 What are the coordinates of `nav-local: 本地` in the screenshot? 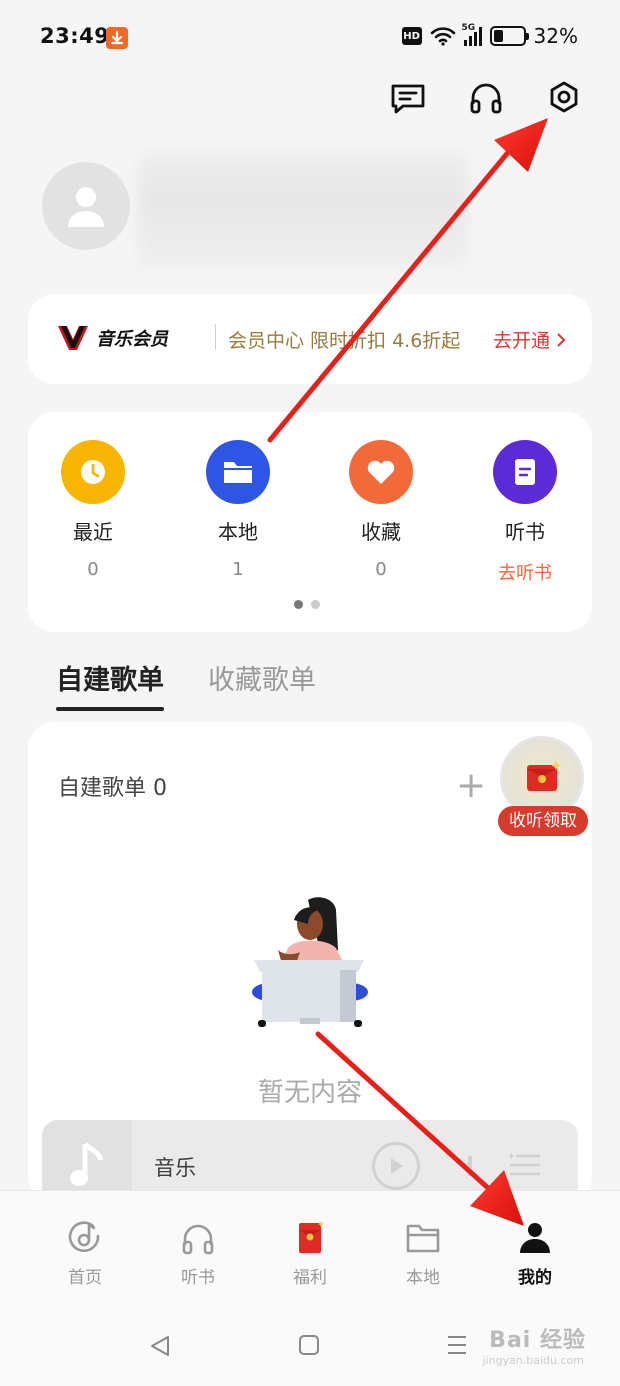 It's located at (423, 1253).